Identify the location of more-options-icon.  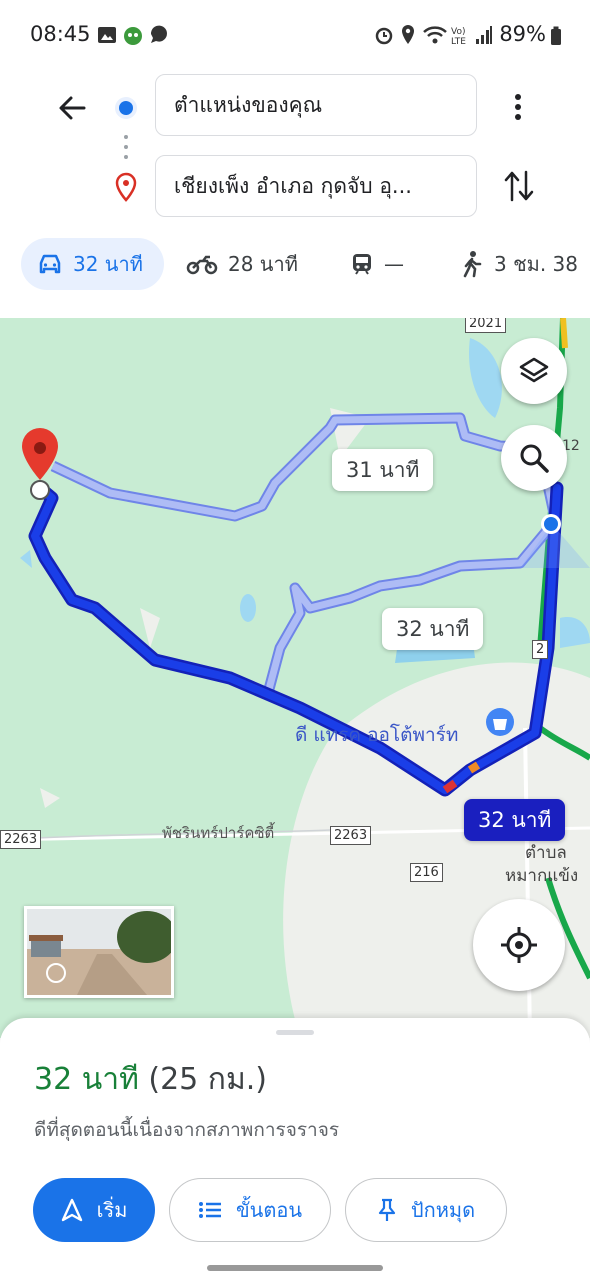
(518, 107).